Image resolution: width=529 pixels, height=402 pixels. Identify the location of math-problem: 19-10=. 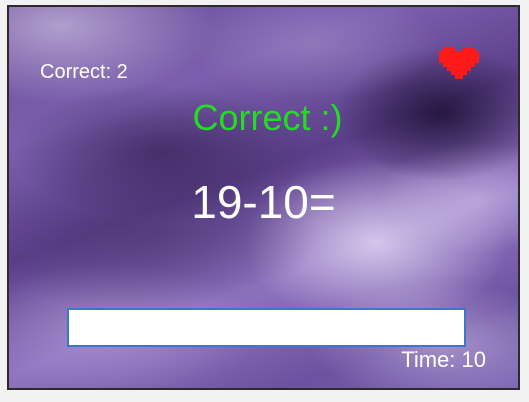
(263, 202).